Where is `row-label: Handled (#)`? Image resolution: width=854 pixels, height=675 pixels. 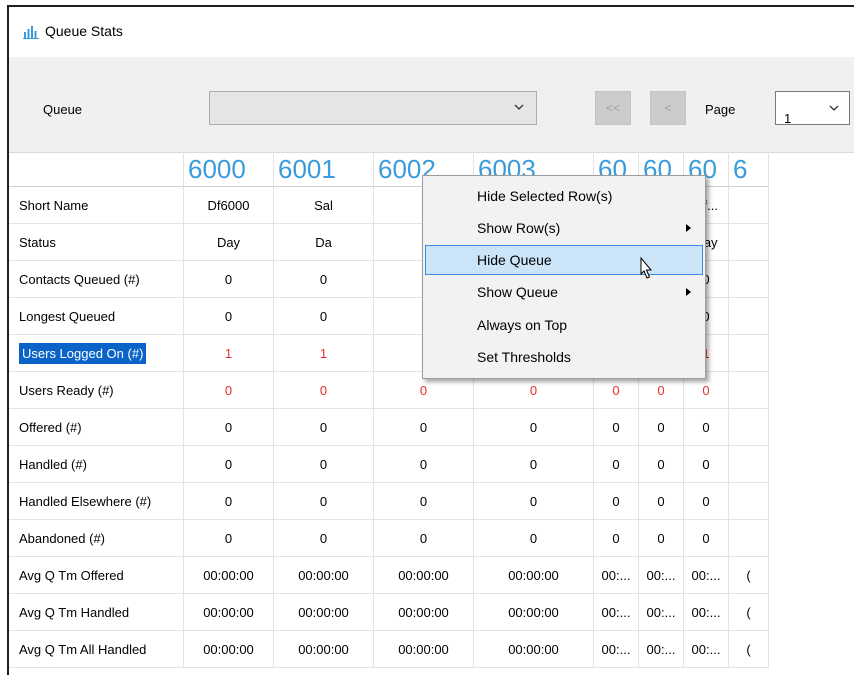
row-label: Handled (#) is located at coordinates (96, 464).